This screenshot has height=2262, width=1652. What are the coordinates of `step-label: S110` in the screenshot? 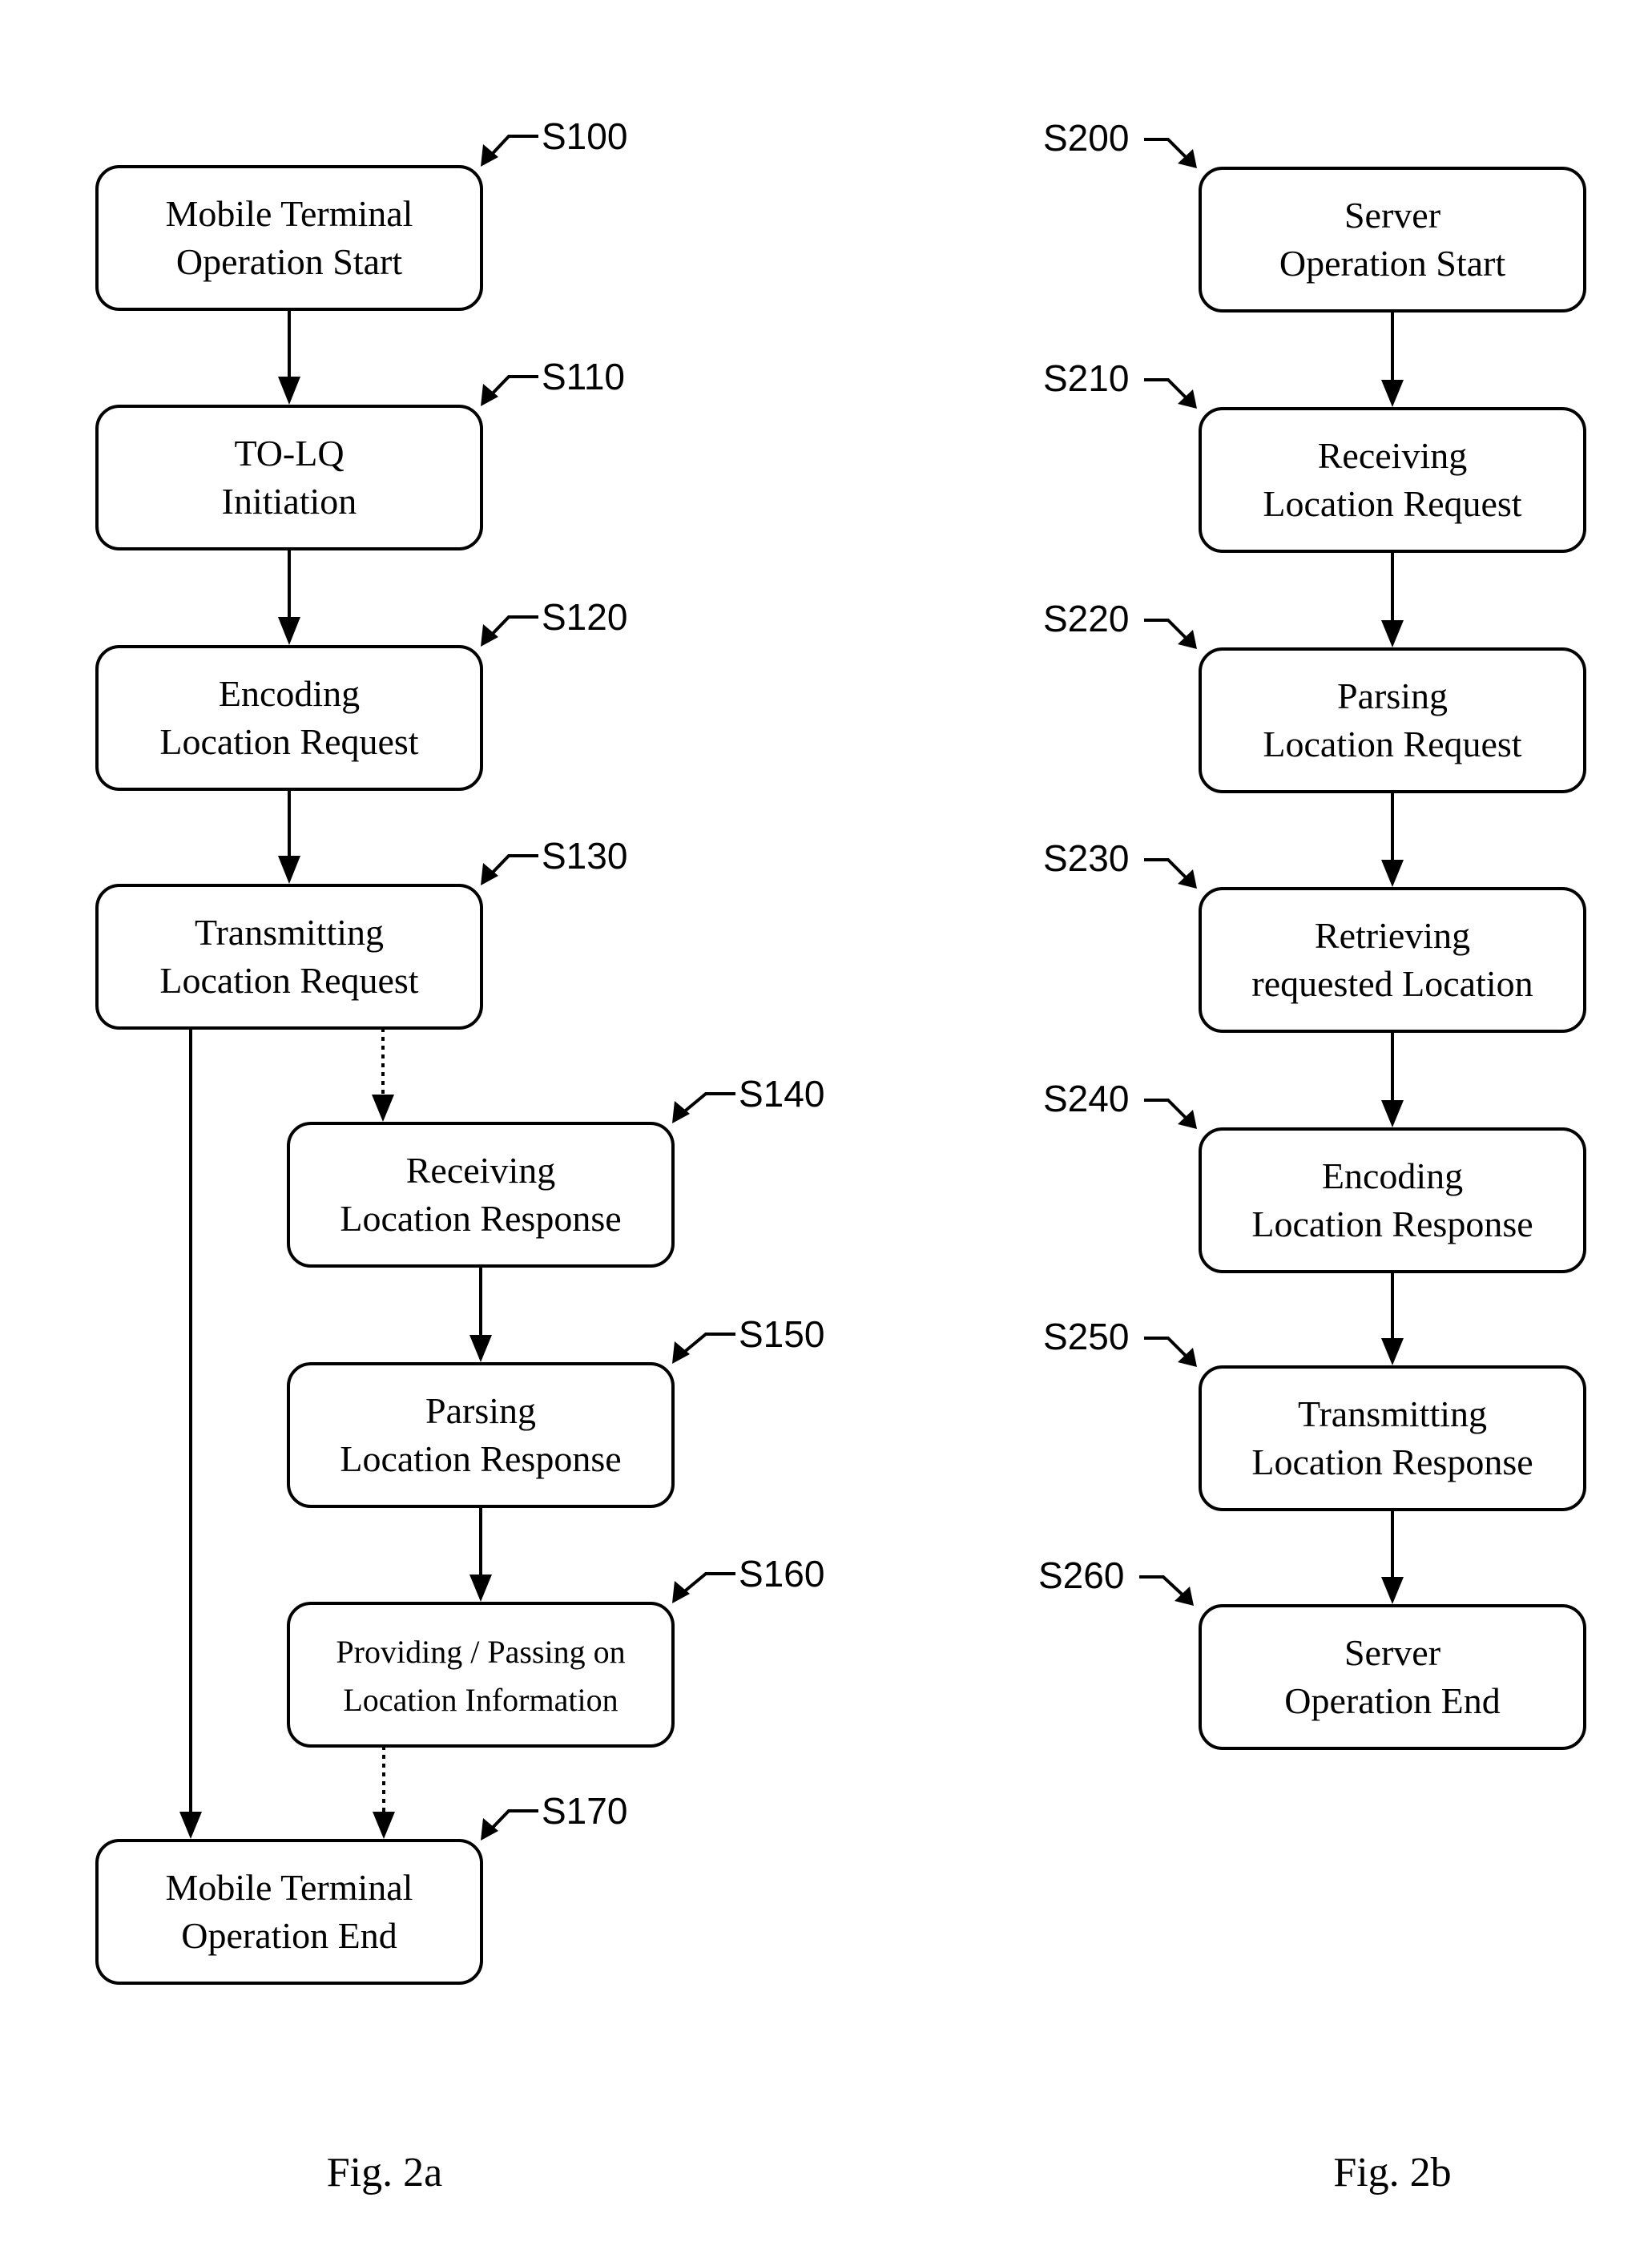 It's located at (584, 376).